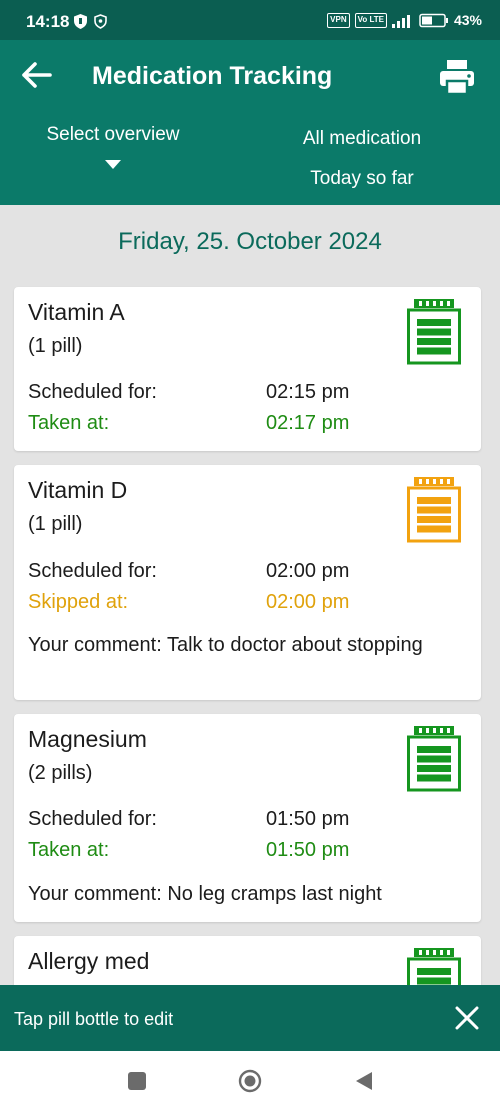 The image size is (500, 1111). Describe the element at coordinates (308, 602) in the screenshot. I see `skipped-time: 02:00 pm` at that location.